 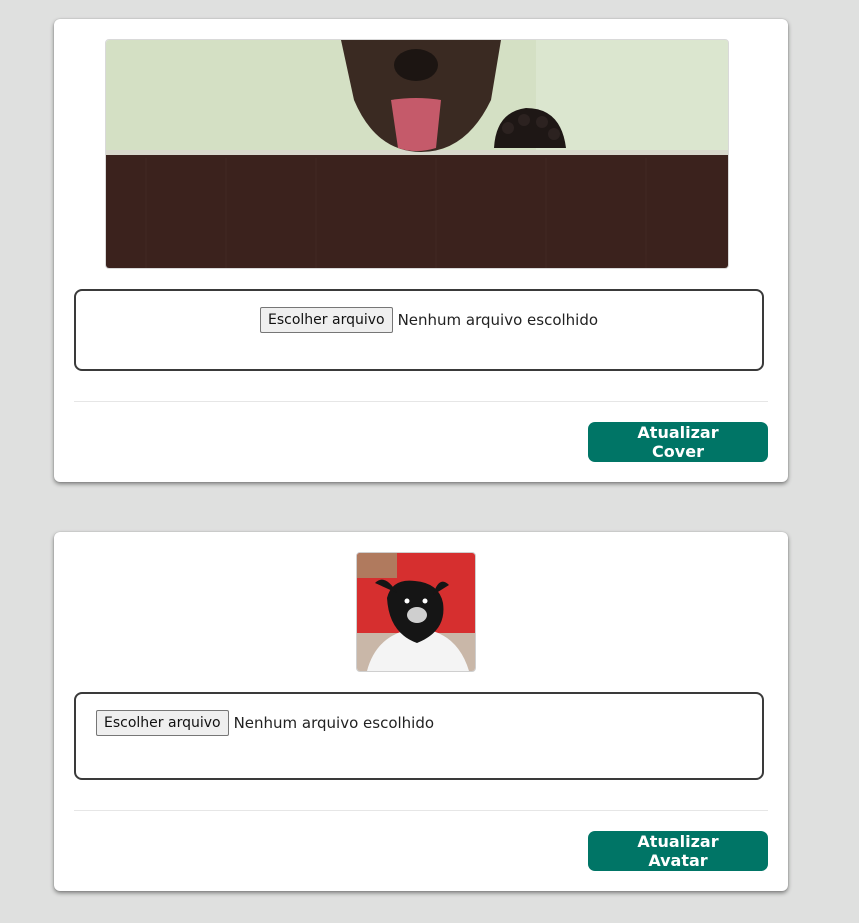 I want to click on avatar-no-file-text: Nenhum arquivo escolhido, so click(x=334, y=723).